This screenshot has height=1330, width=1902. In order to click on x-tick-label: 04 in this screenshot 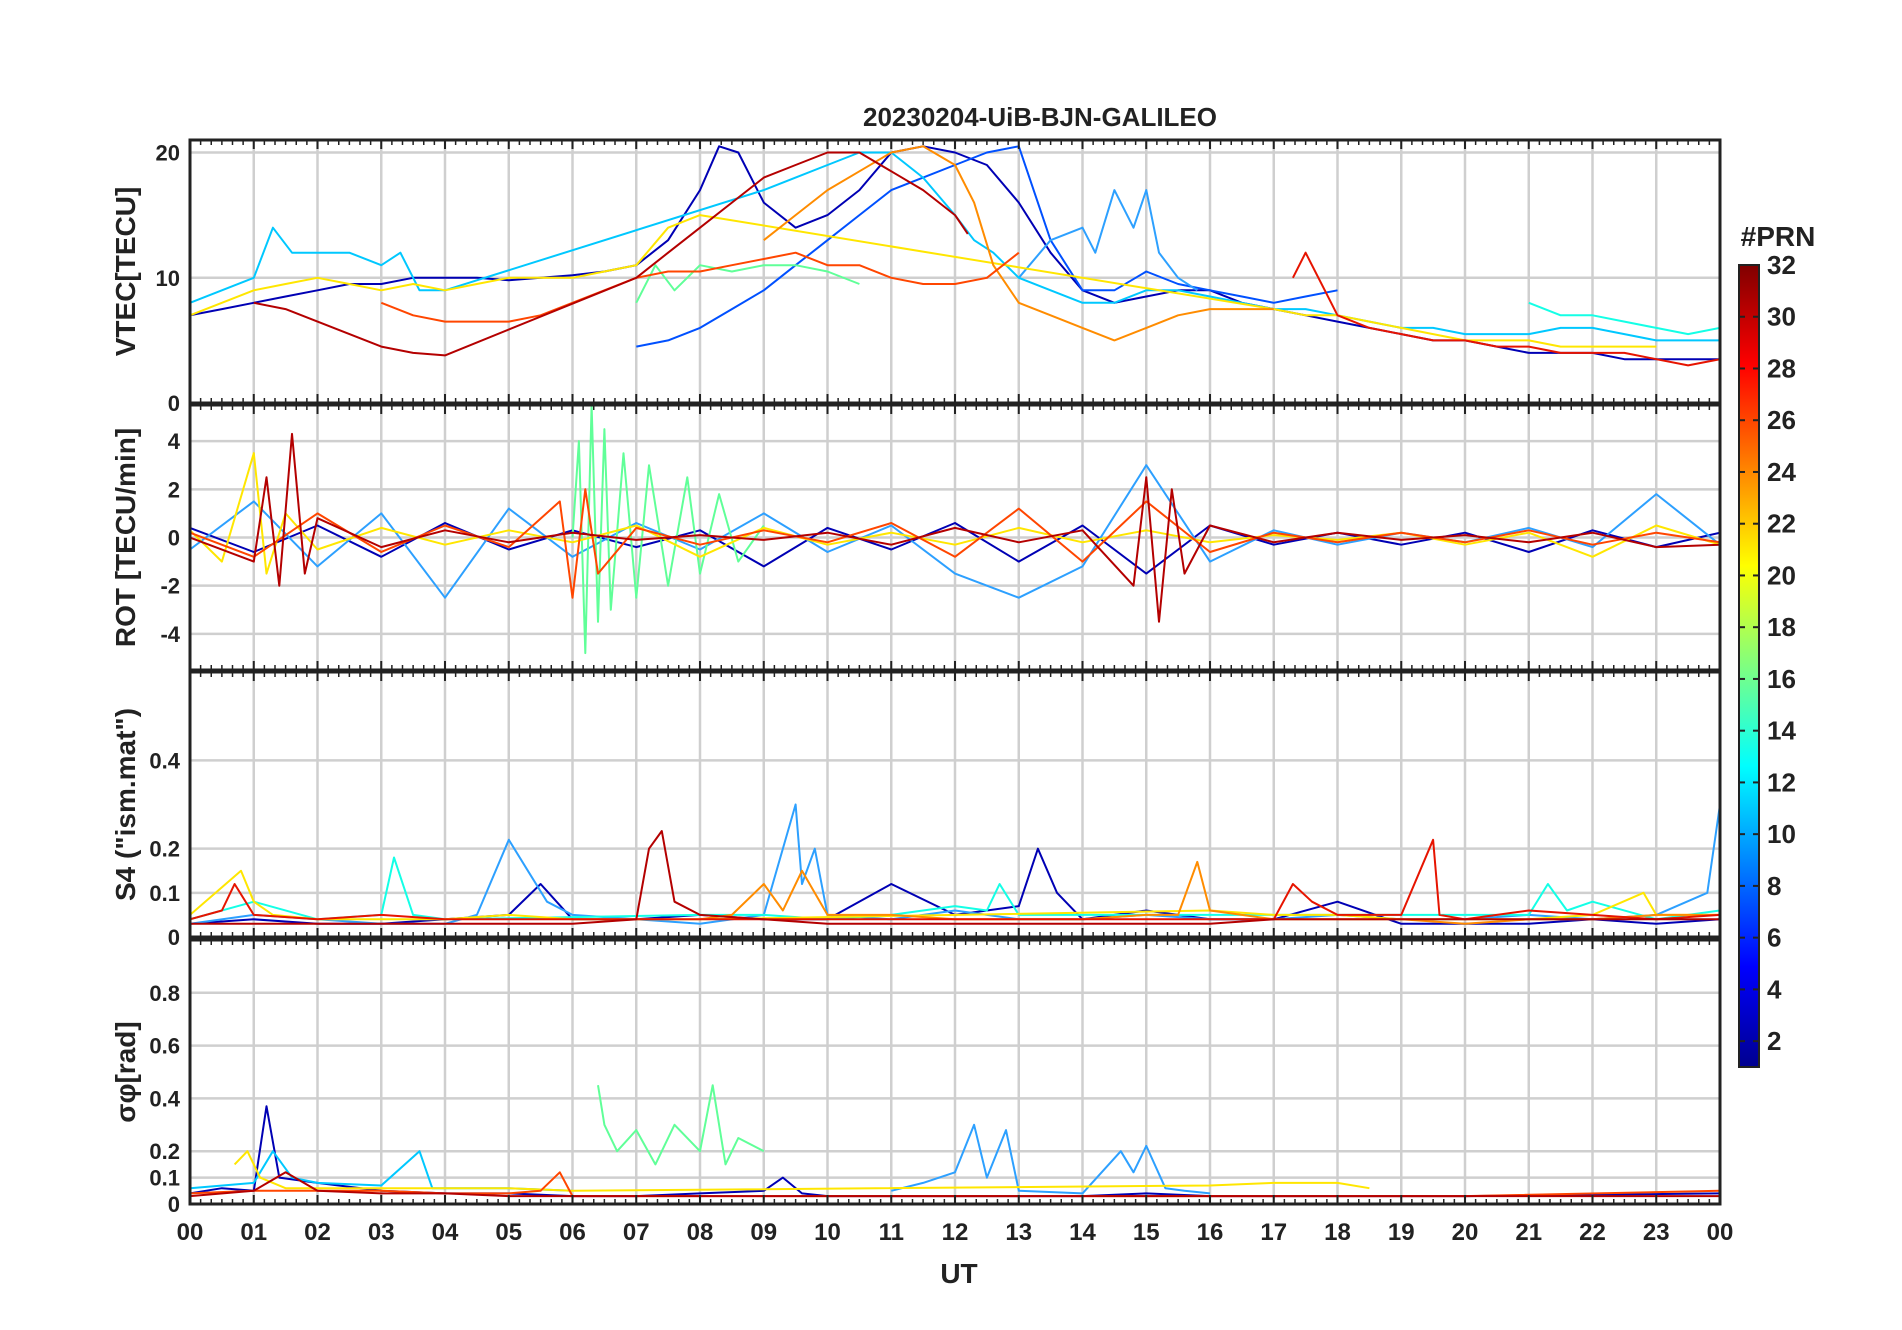, I will do `click(445, 1232)`.